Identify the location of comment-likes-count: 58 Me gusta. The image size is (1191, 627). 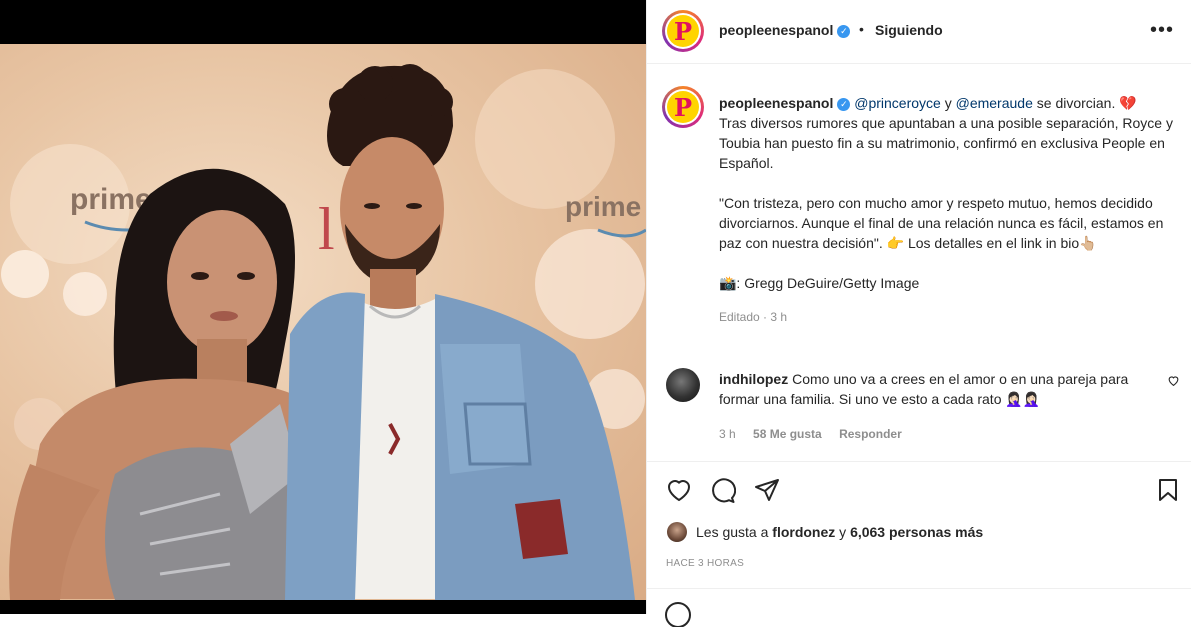
(787, 434).